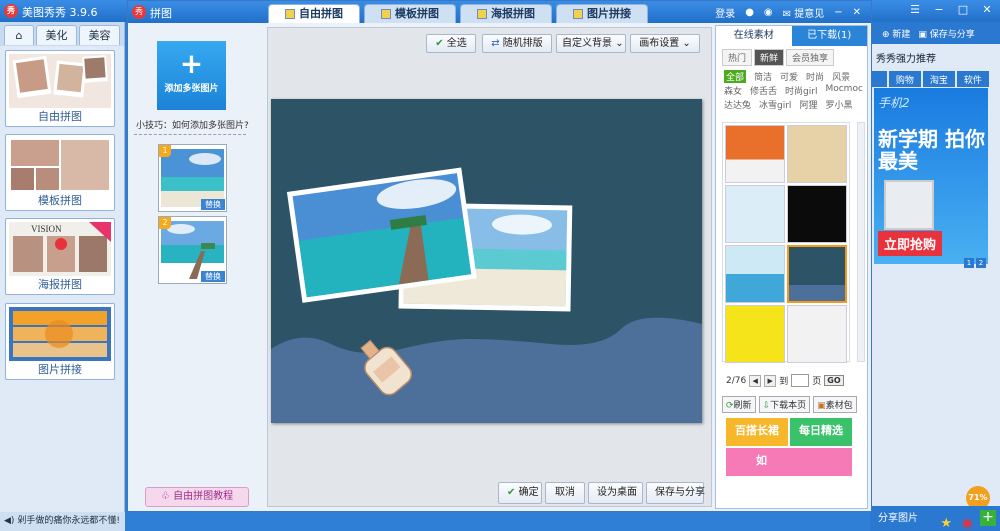  What do you see at coordinates (839, 406) in the screenshot?
I see `material-pack-label: 素材包` at bounding box center [839, 406].